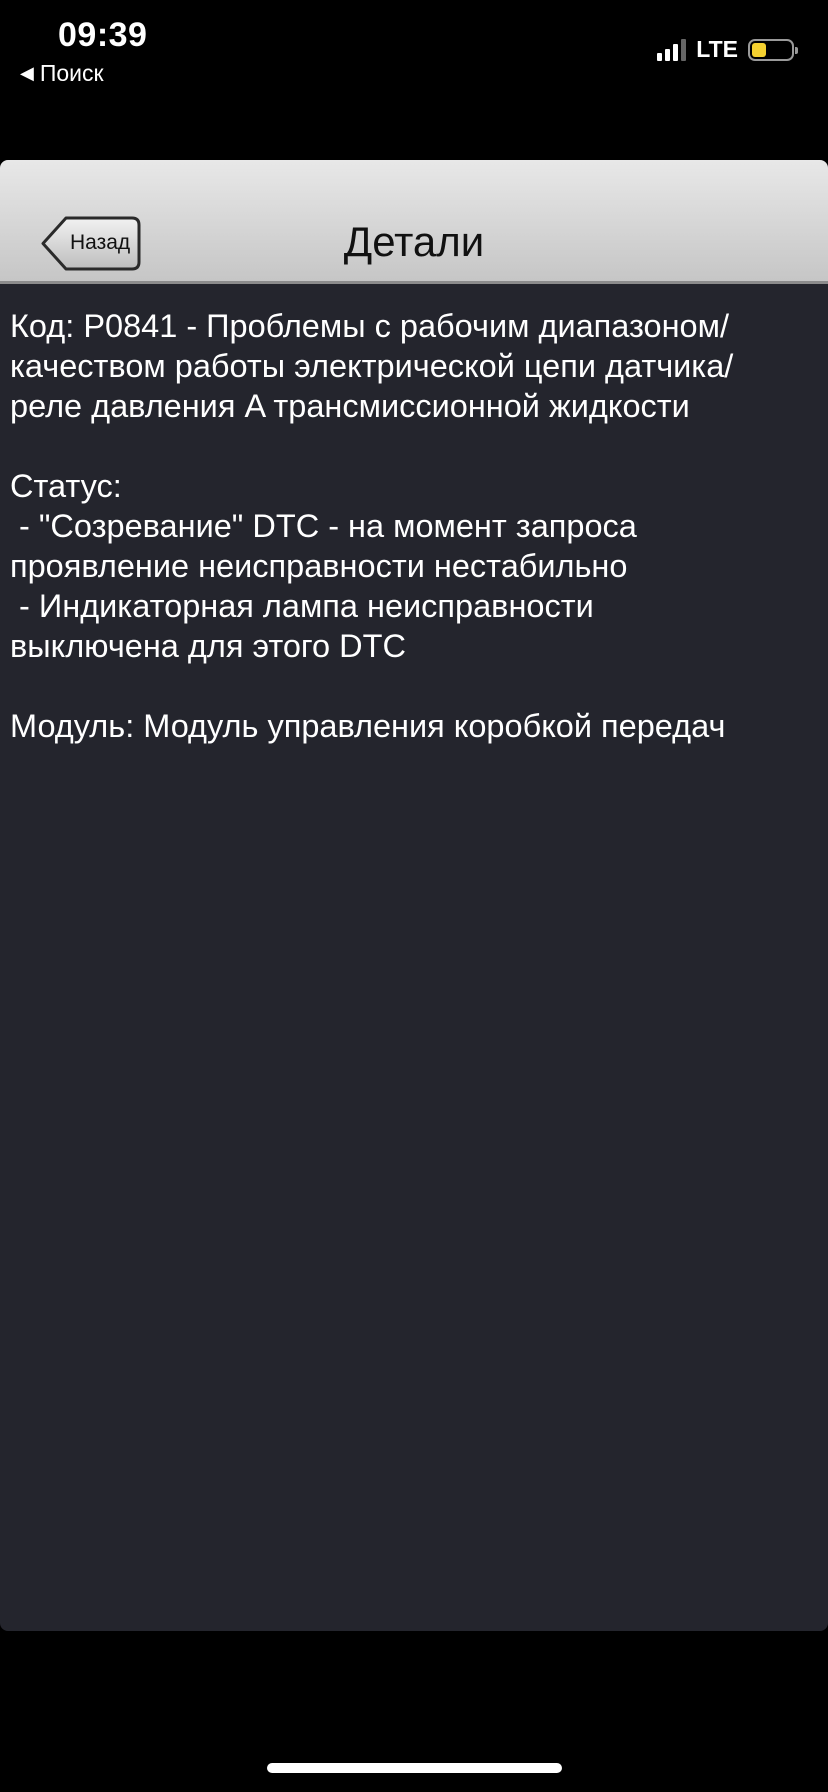 This screenshot has height=1792, width=828. What do you see at coordinates (773, 49) in the screenshot?
I see `battery-icon` at bounding box center [773, 49].